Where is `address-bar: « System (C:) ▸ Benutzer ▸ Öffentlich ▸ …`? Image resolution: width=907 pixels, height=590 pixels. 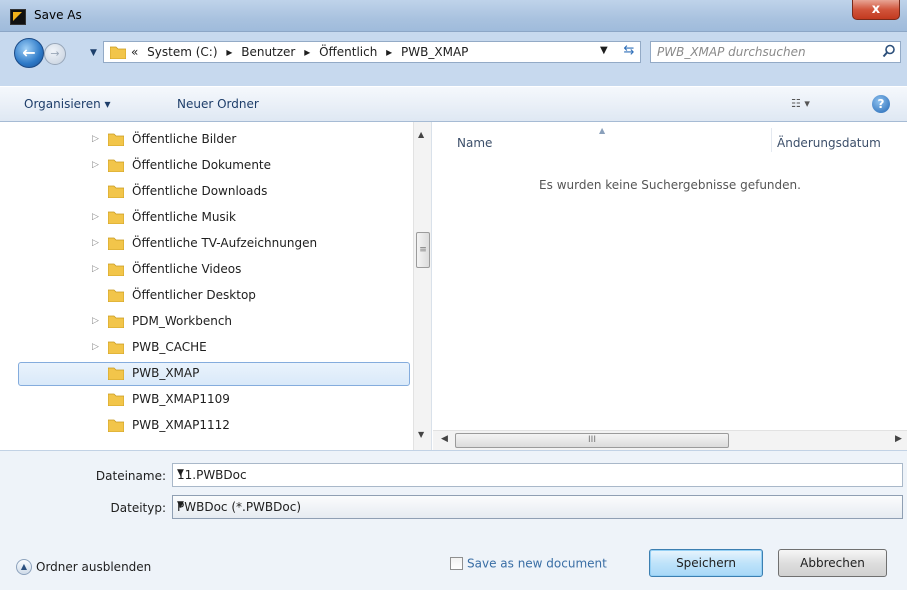
address-bar: « System (C:) ▸ Benutzer ▸ Öffentlich ▸ … is located at coordinates (372, 52).